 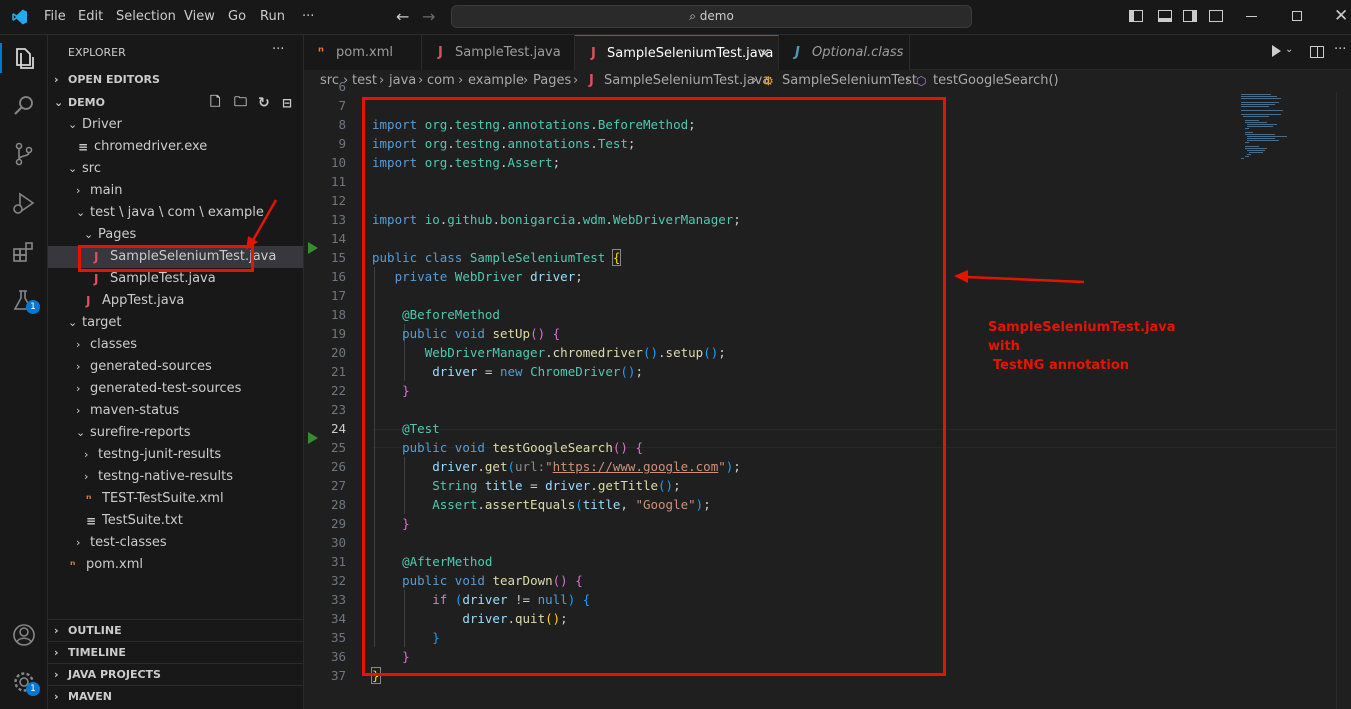 I want to click on maven-section: › MAVEN, so click(x=175, y=696).